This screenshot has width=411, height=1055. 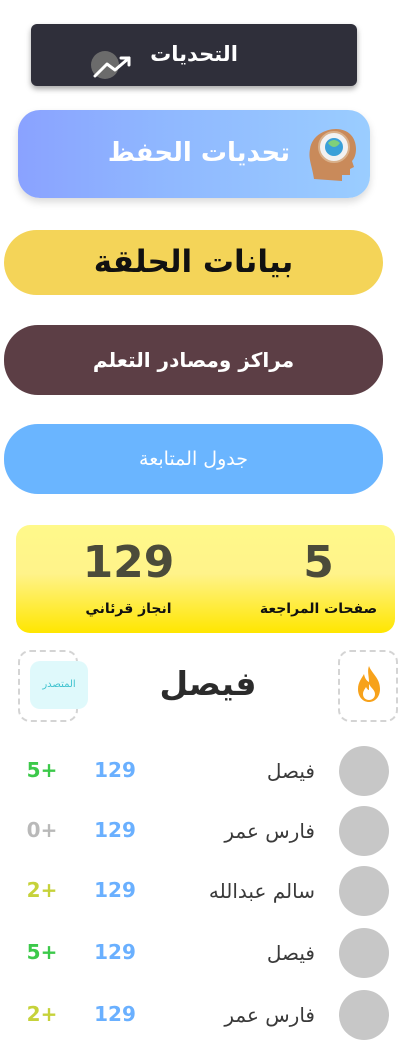 What do you see at coordinates (128, 609) in the screenshot?
I see `achievement-label: انجاز قرئاني` at bounding box center [128, 609].